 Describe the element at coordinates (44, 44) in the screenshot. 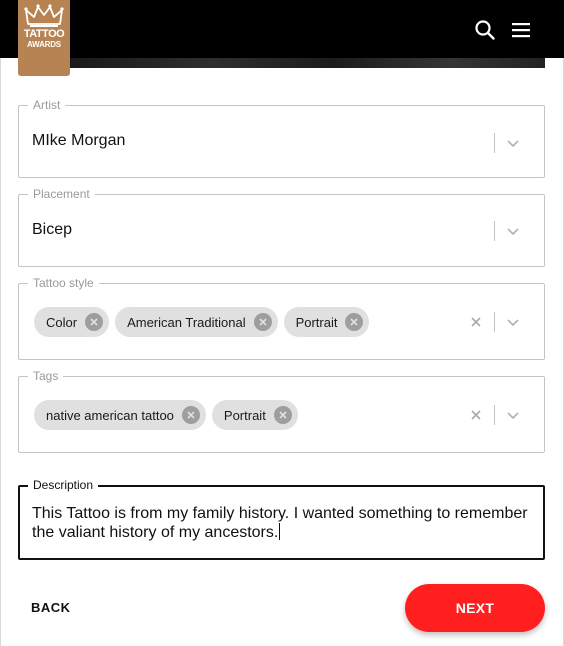

I see `logo-line-2: AWARDS` at that location.